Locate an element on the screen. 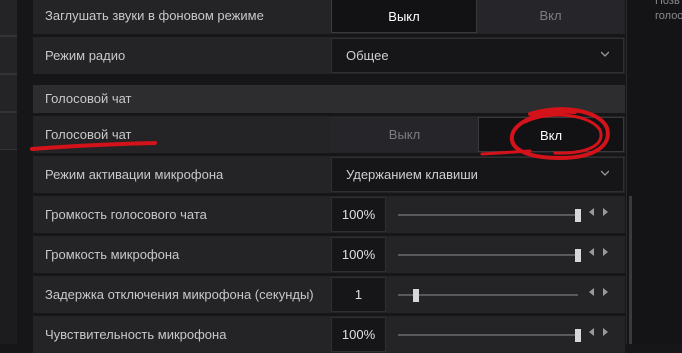 The image size is (682, 353). setting-row-voice-volume: Громкость голосового чата 100% is located at coordinates (329, 214).